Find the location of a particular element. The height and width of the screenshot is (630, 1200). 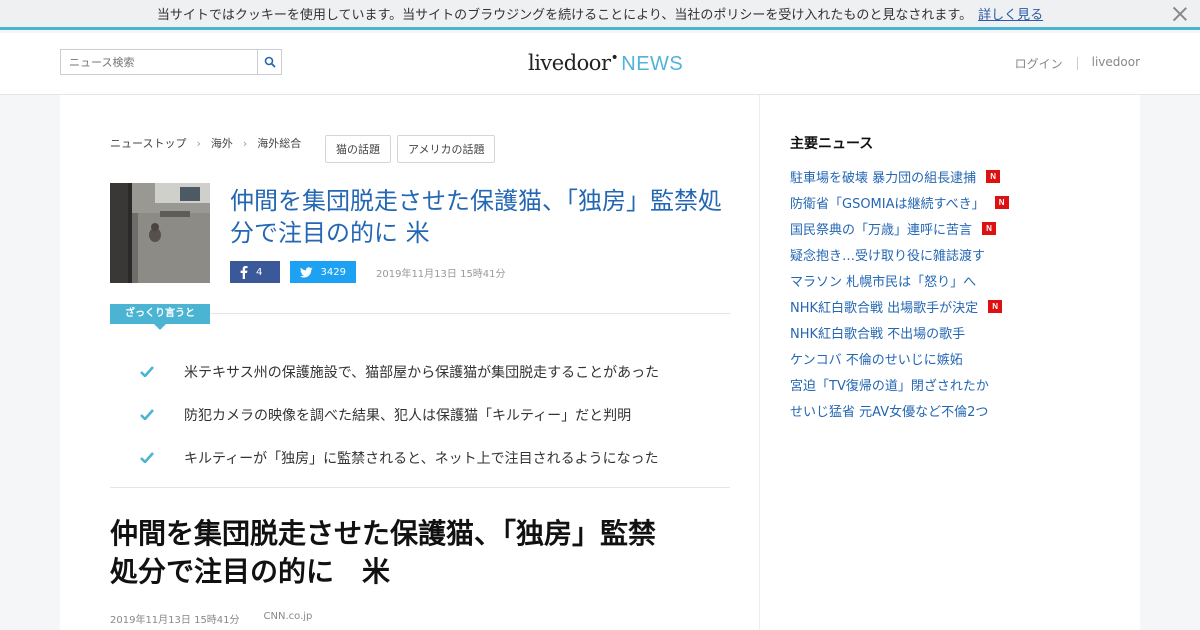

summary-item: 米テキサス州の保護施設で、猫部屋から保護猫が集団脱走することがあった is located at coordinates (440, 371).